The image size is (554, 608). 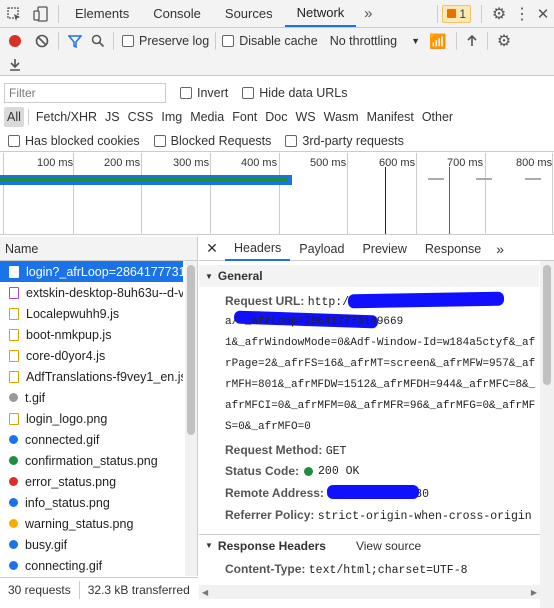 What do you see at coordinates (35, 397) in the screenshot?
I see `request-name: t.gif` at bounding box center [35, 397].